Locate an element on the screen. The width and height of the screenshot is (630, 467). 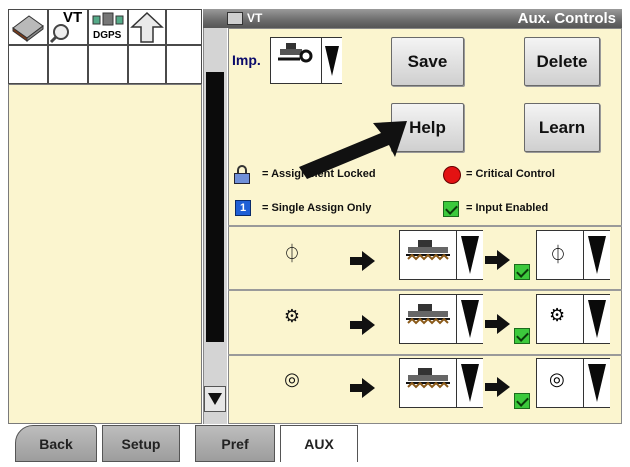
implement-selector is located at coordinates (306, 60).